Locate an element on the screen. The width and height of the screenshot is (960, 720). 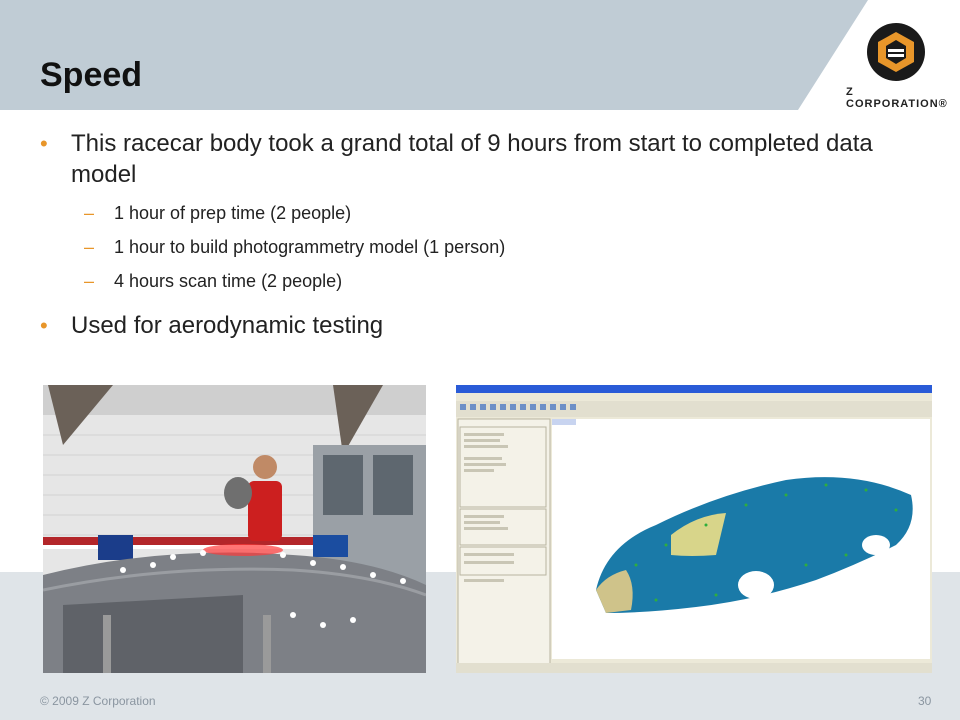
slide-title: Speed is located at coordinates (91, 75).